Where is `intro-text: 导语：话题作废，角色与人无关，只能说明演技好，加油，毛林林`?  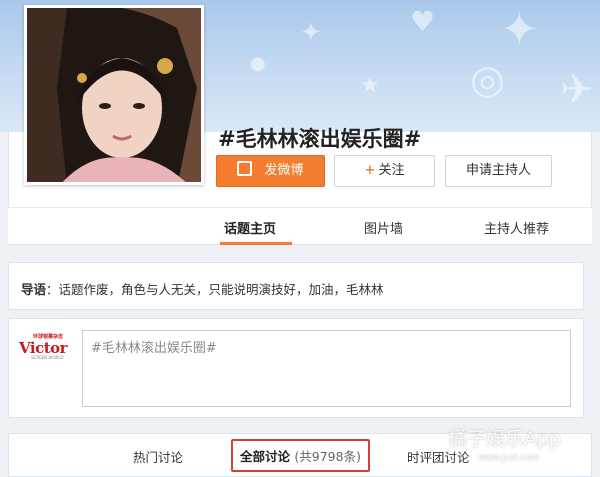 intro-text: 导语：话题作废，角色与人无关，只能说明演技好，加油，毛林林 is located at coordinates (202, 288).